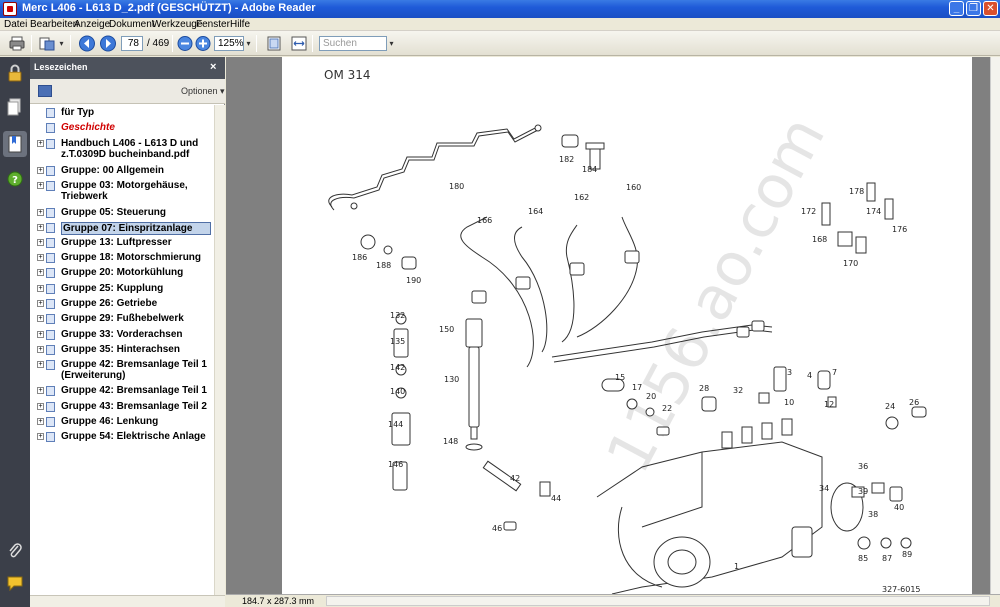 This screenshot has width=1000, height=607. Describe the element at coordinates (109, 303) in the screenshot. I see `bookmark-label: Gruppe 26: Getriebe` at that location.